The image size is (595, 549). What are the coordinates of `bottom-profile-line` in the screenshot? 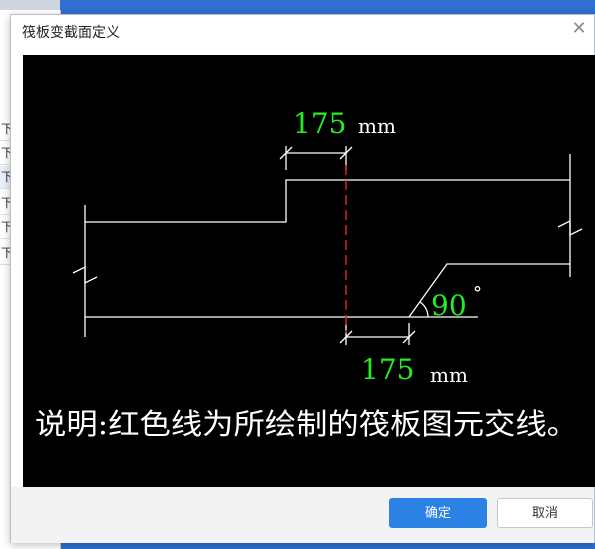 It's located at (327, 290).